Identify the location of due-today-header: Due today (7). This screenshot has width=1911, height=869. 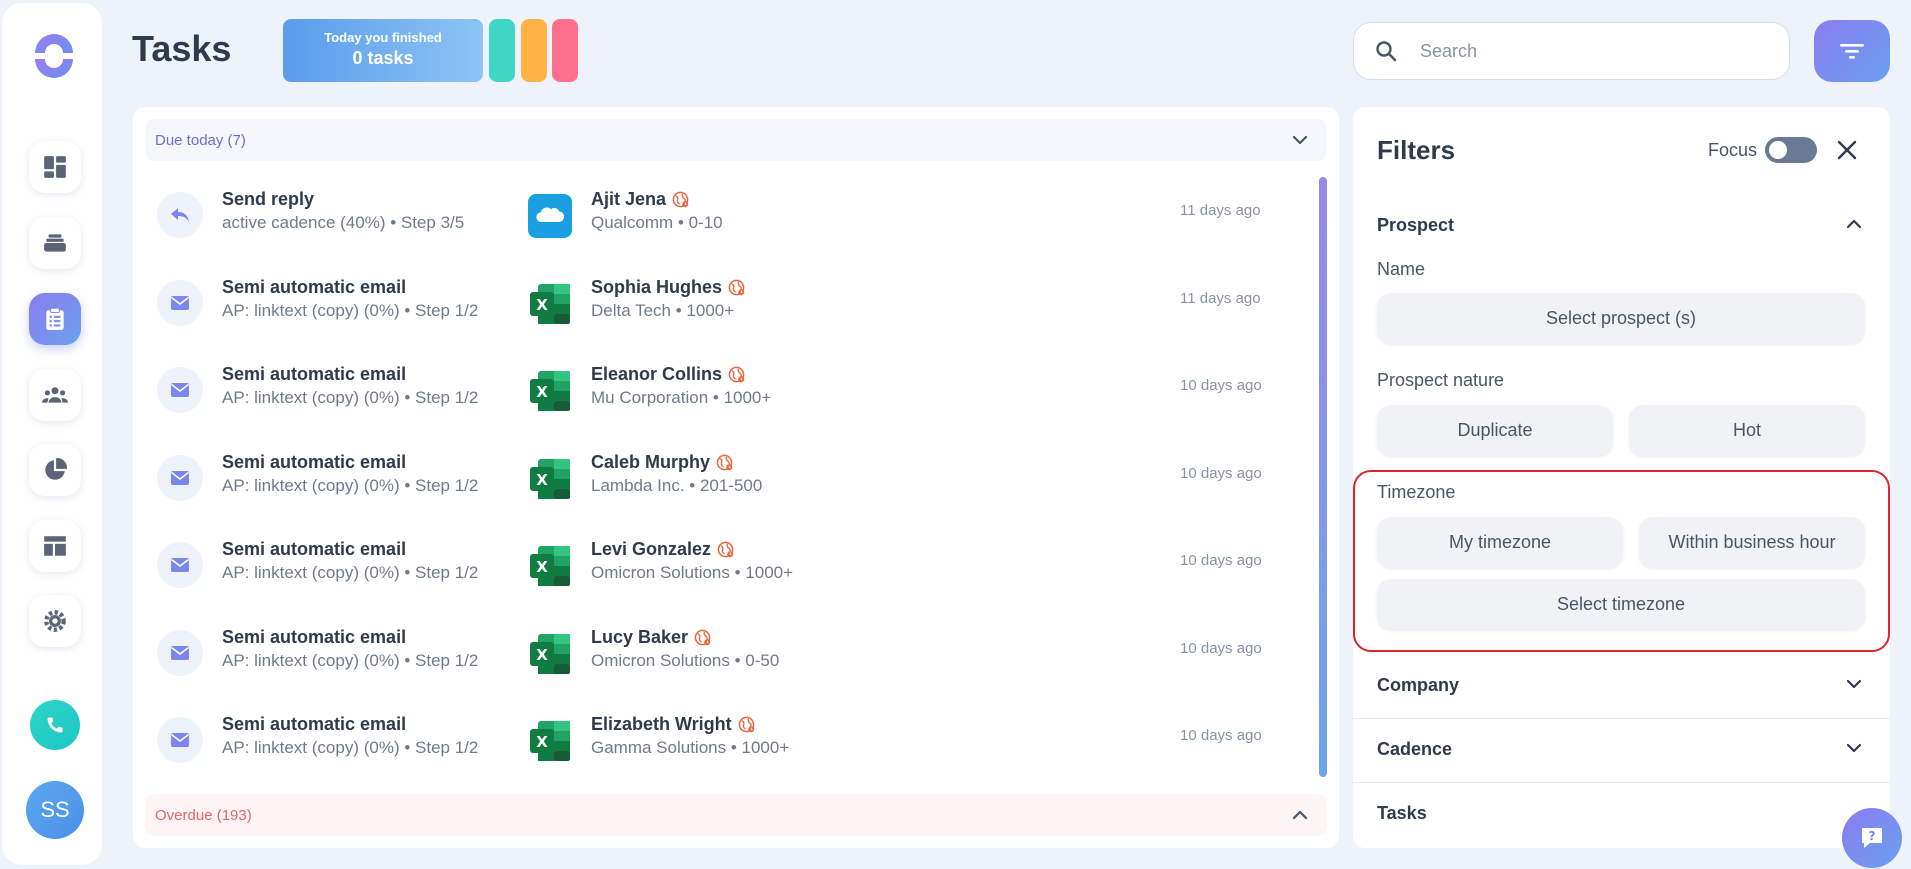
(736, 140).